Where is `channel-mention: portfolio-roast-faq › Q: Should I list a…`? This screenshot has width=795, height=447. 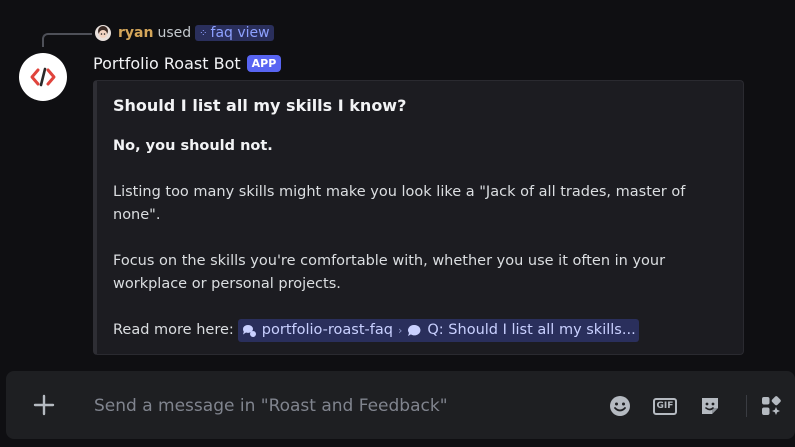 channel-mention: portfolio-roast-faq › Q: Should I list a… is located at coordinates (438, 330).